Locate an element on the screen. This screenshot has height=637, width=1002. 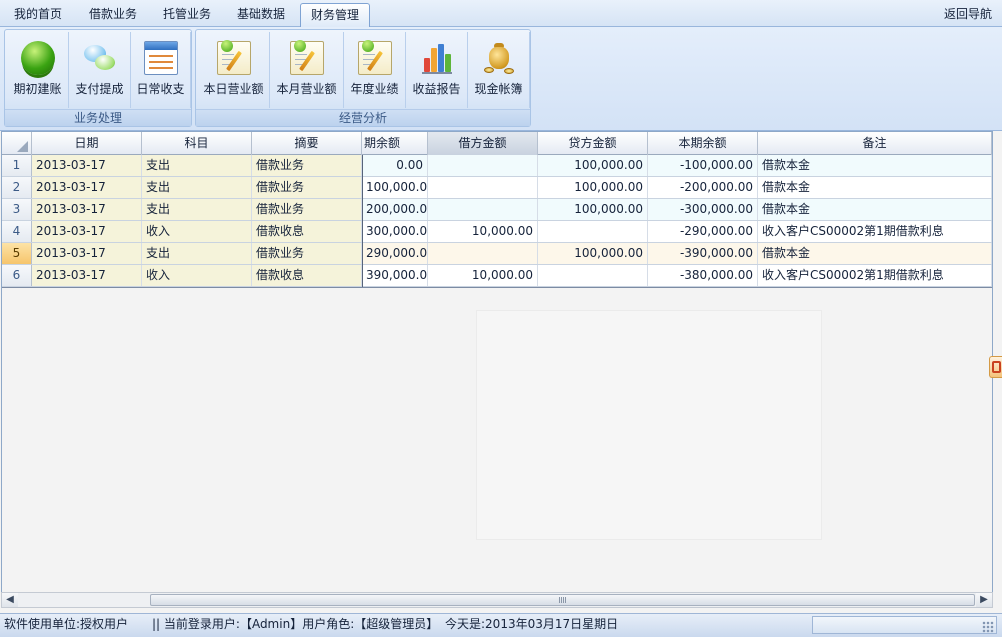
row-number: 5 is located at coordinates (17, 253).